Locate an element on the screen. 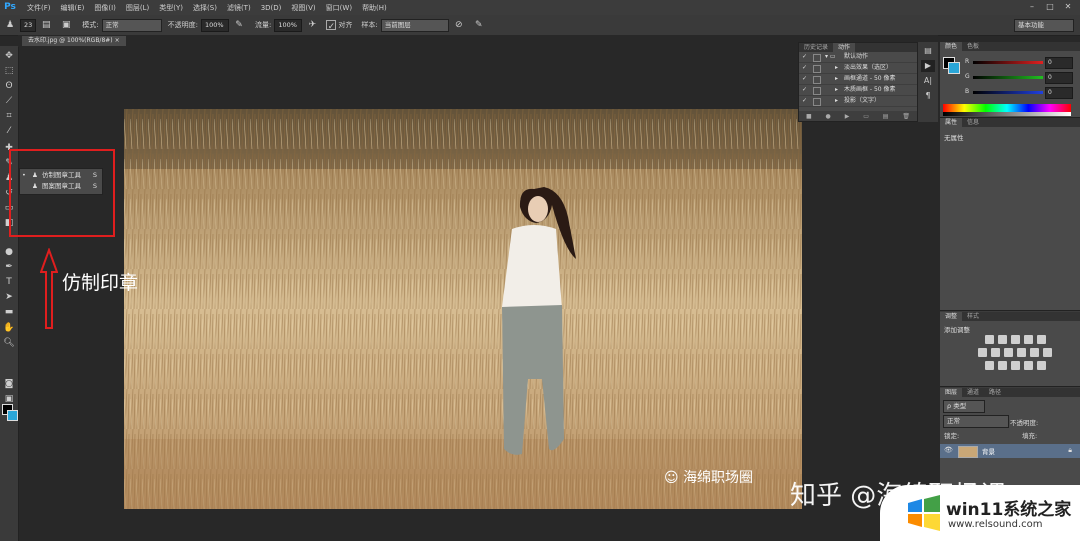 This screenshot has width=1080, height=541. tab-actions: 动作 is located at coordinates (844, 47).